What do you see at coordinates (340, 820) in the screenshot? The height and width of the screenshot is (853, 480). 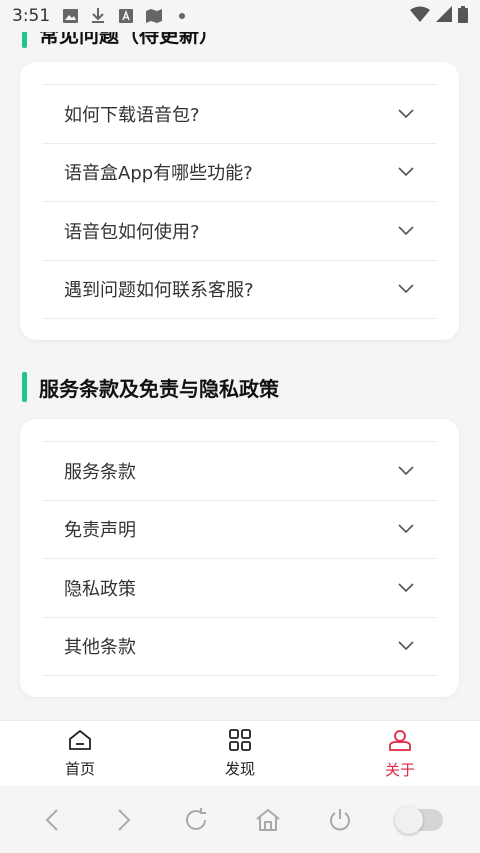 I see `power-icon` at bounding box center [340, 820].